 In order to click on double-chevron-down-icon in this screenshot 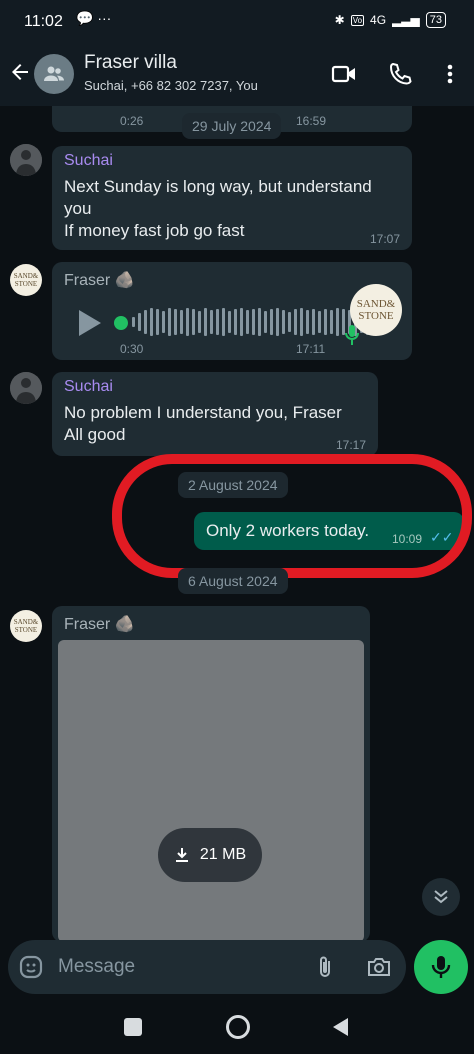, I will do `click(441, 897)`.